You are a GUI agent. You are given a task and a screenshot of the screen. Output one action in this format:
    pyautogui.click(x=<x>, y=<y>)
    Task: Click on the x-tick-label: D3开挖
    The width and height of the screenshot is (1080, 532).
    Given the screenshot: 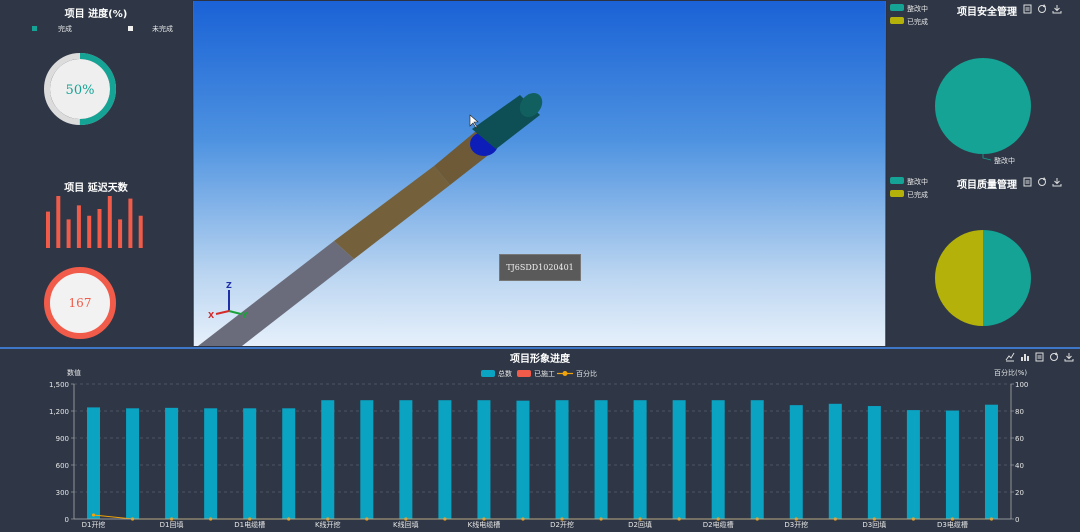 What is the action you would take?
    pyautogui.click(x=796, y=524)
    